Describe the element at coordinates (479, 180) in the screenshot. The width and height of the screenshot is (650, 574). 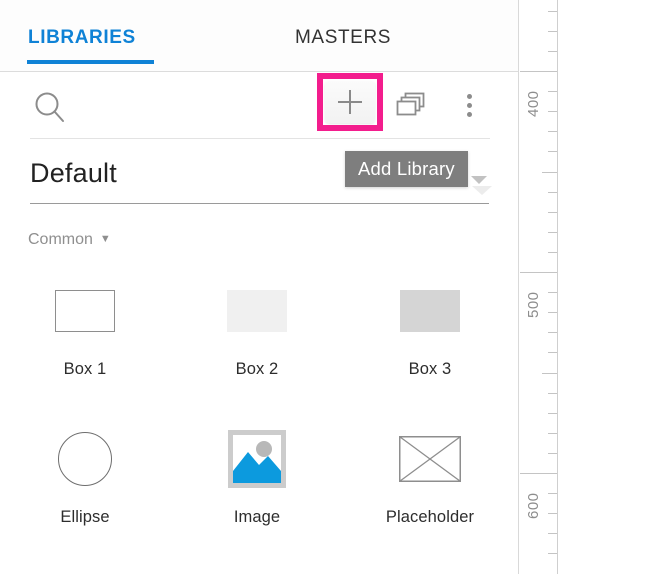
I see `chevron-down-icon` at that location.